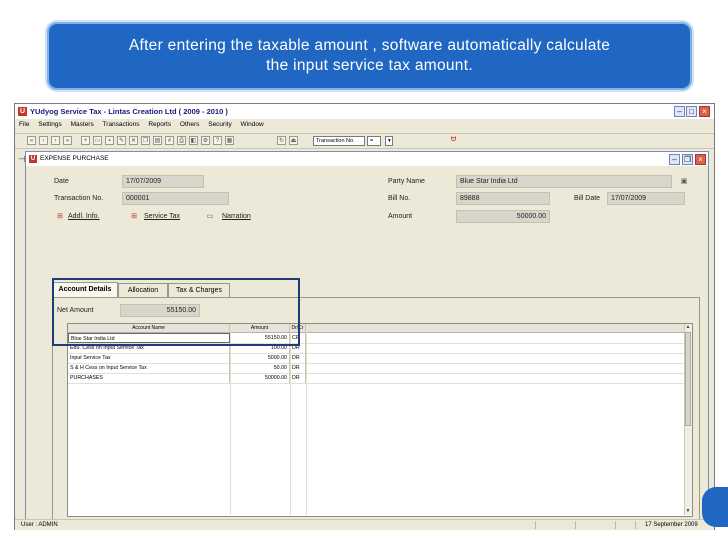  What do you see at coordinates (159, 124) in the screenshot?
I see `menu-reports: Reports` at bounding box center [159, 124].